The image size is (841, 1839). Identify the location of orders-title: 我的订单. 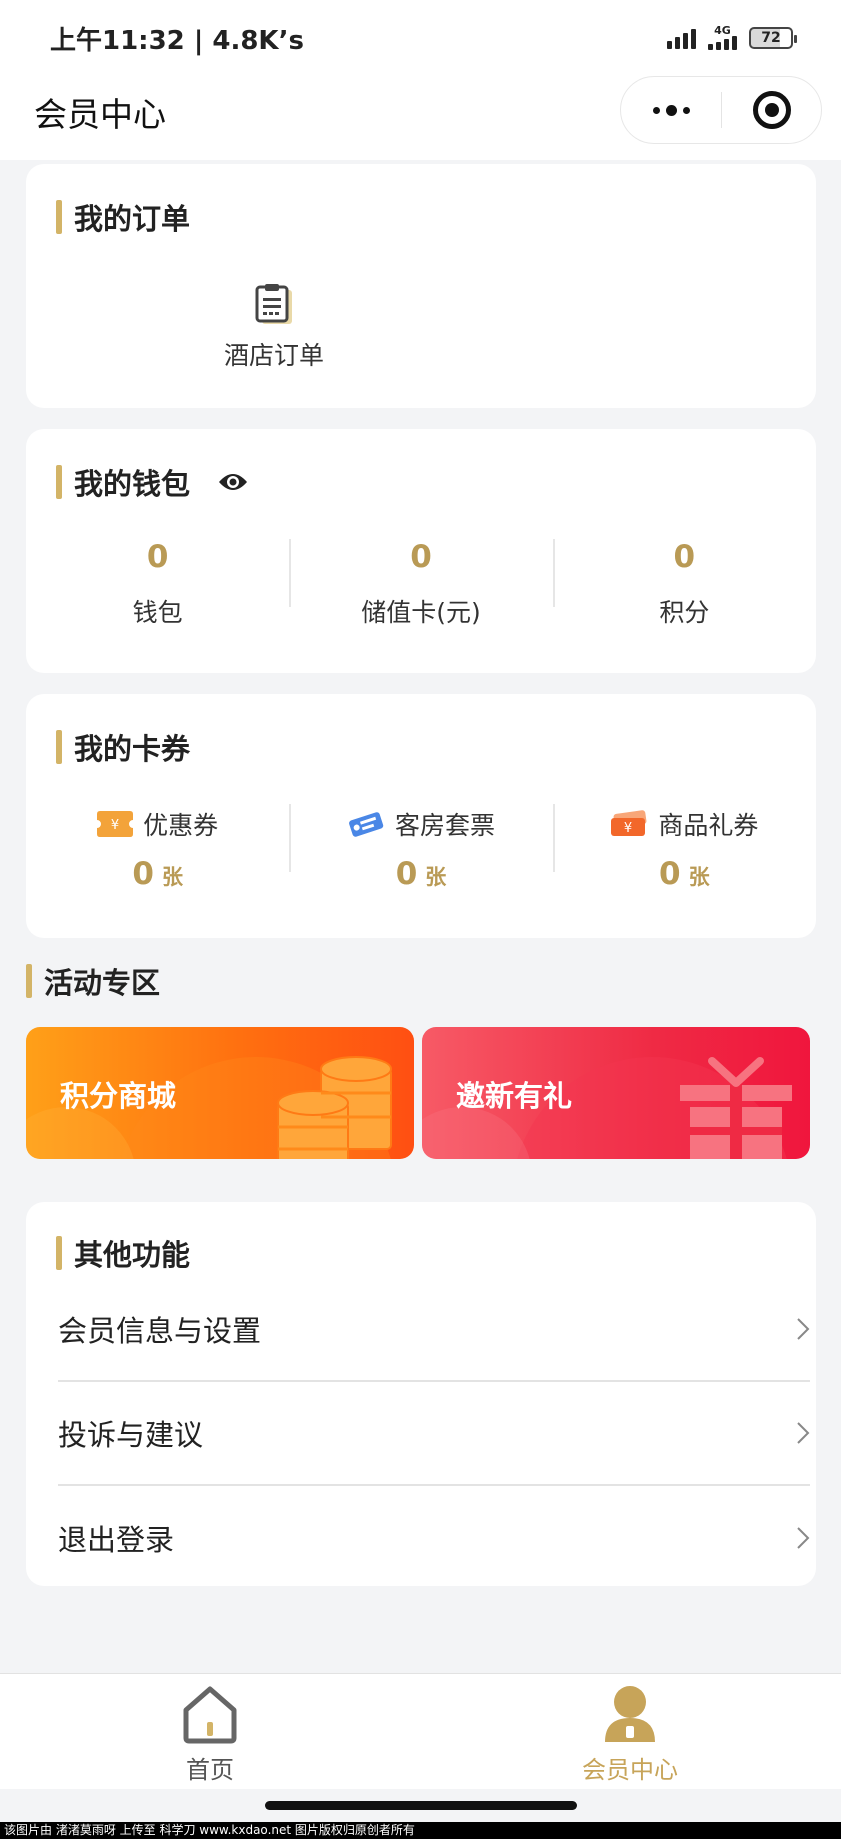
(132, 219).